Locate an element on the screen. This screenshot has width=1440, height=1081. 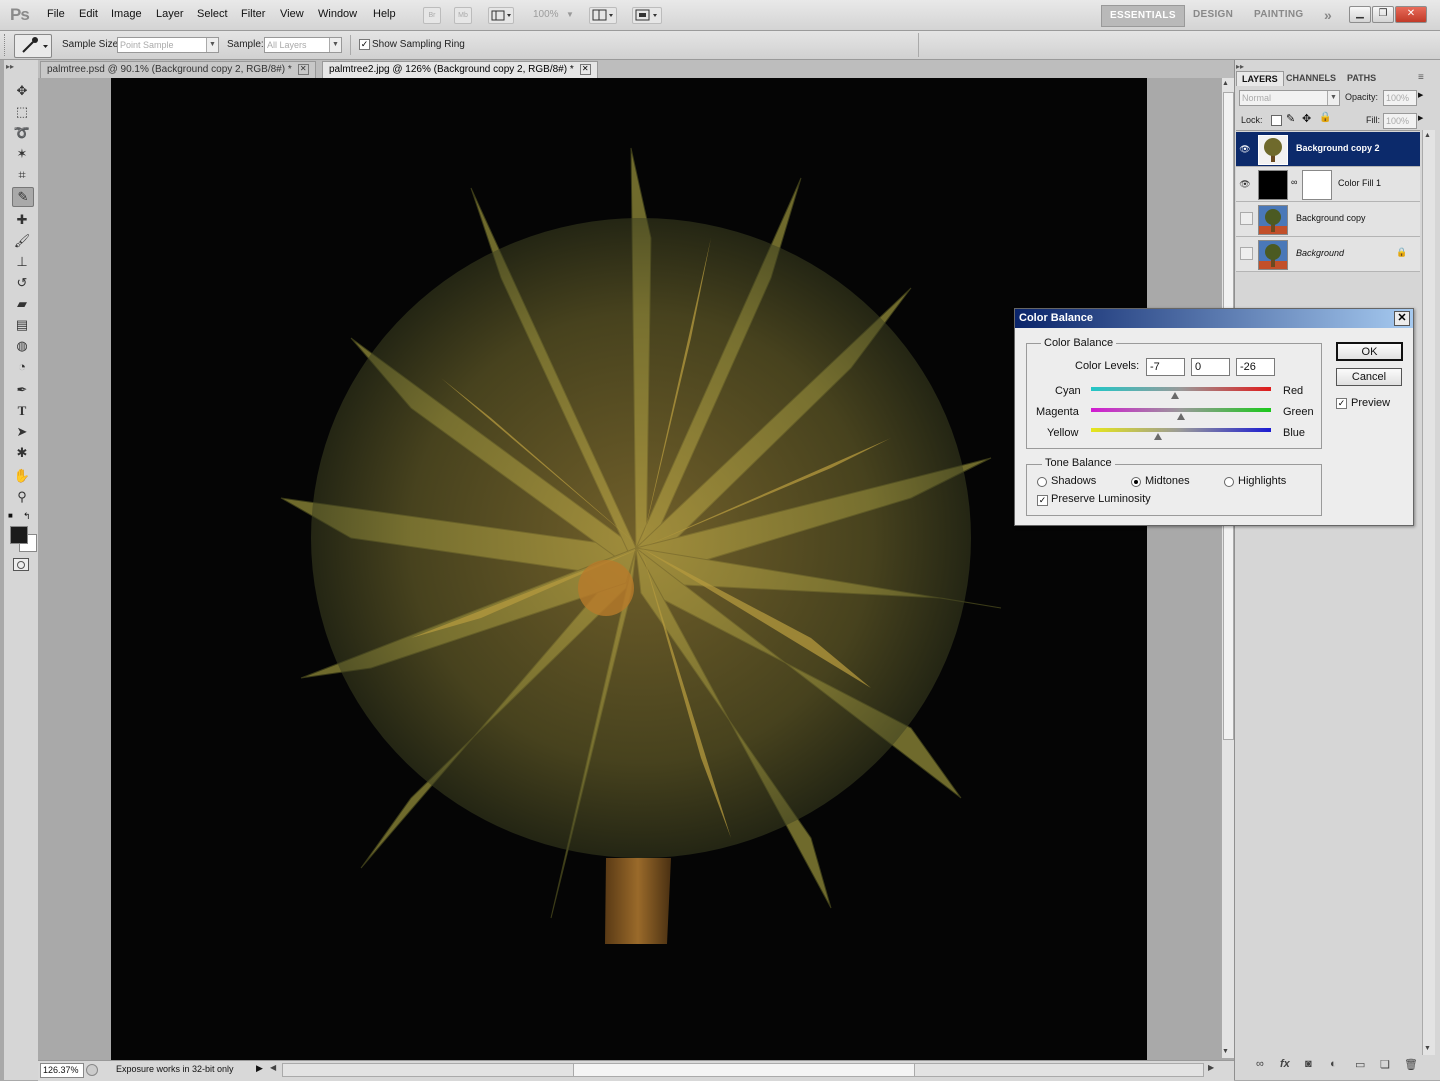
horizontal-scrollbar is located at coordinates (743, 1070).